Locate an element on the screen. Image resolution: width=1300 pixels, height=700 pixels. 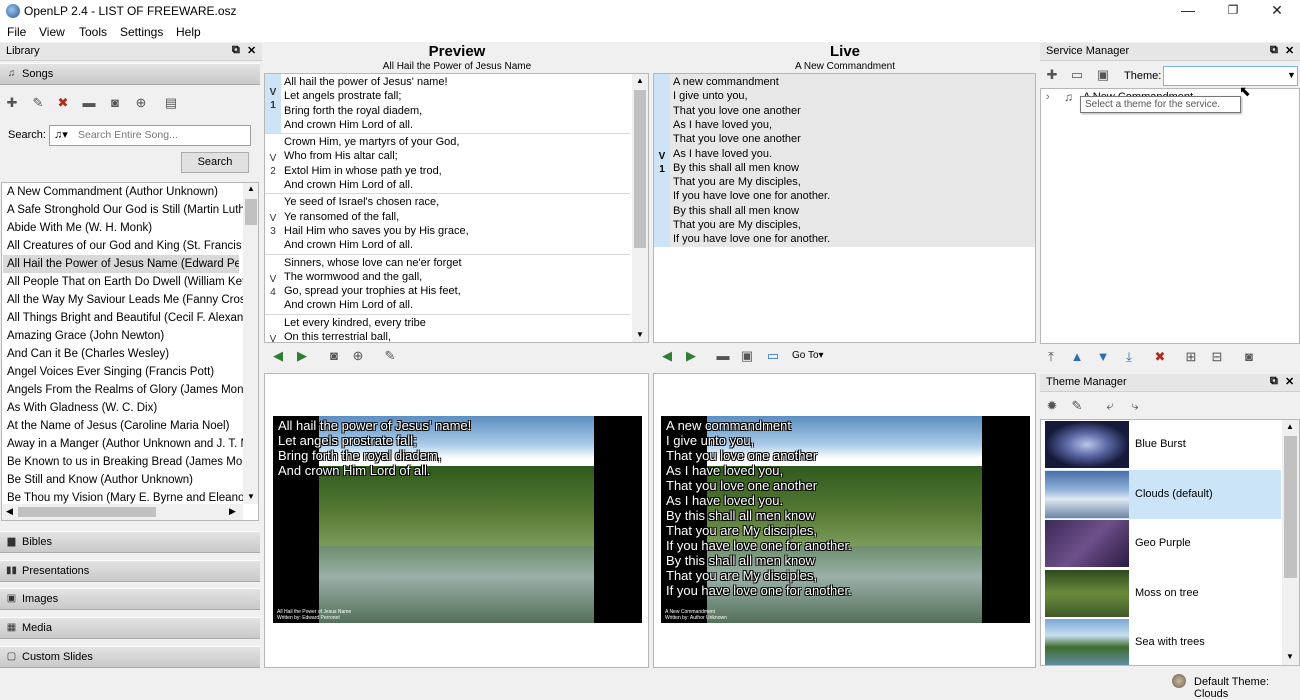
search-button: Search is located at coordinates (215, 162).